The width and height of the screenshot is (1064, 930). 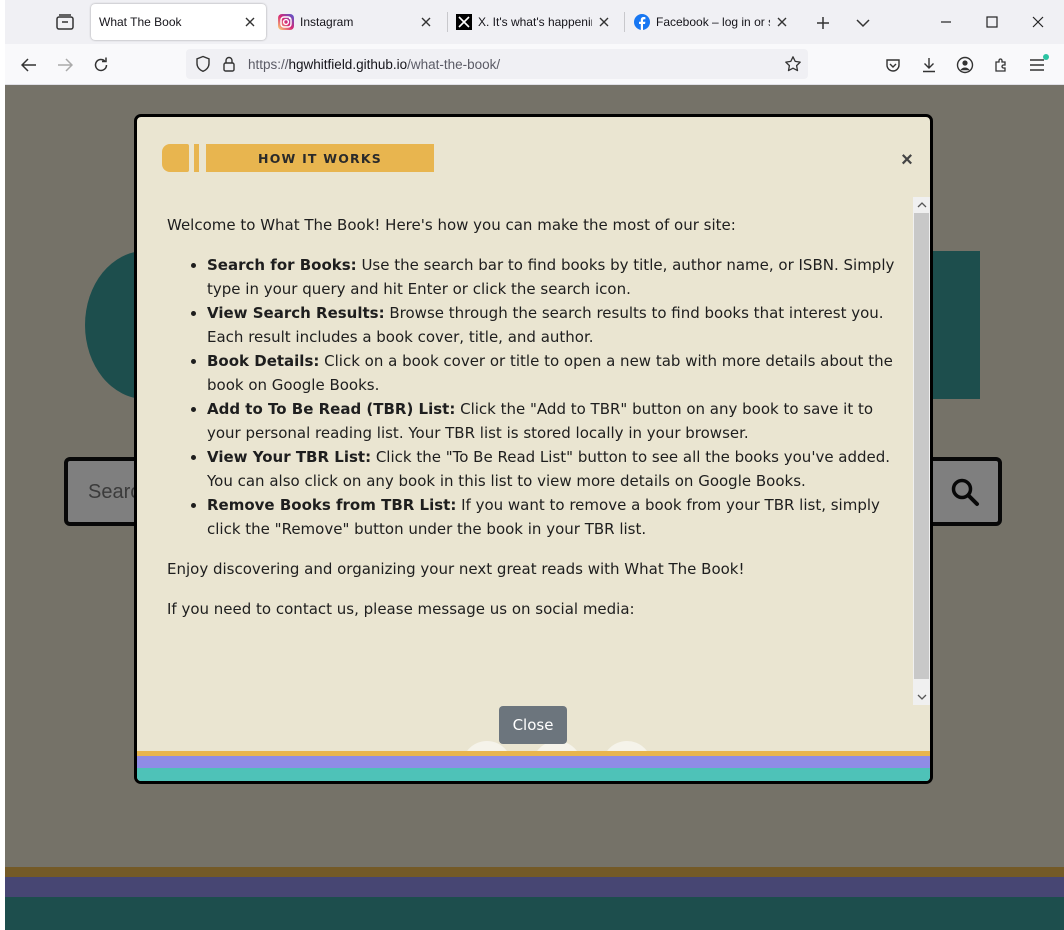 I want to click on tab-instagram: Instagram, so click(x=356, y=22).